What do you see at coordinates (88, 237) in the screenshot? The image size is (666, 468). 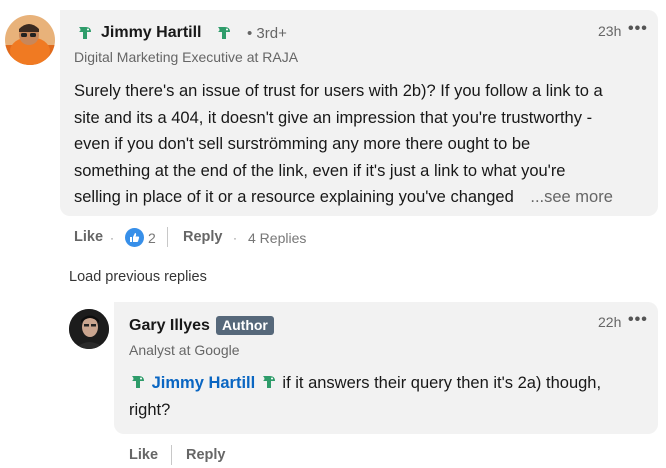 I see `like-button: Like` at bounding box center [88, 237].